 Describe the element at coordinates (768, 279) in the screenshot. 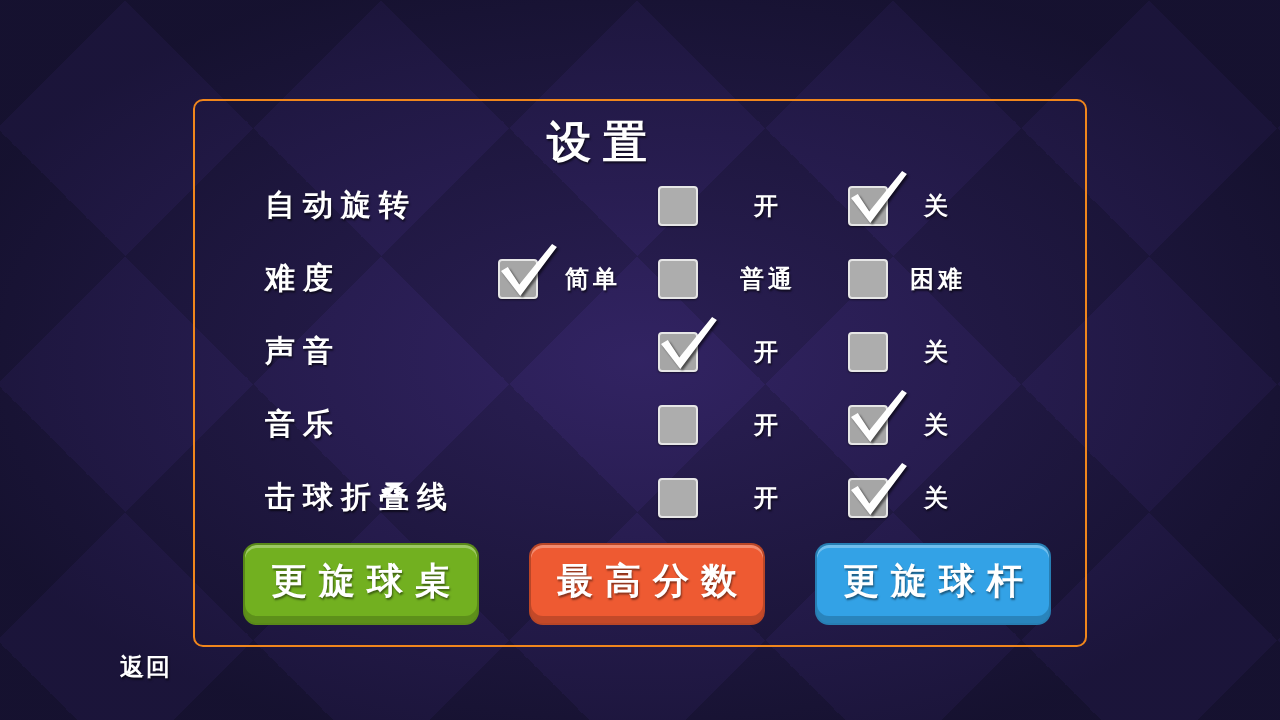

I see `option-label: 普通` at that location.